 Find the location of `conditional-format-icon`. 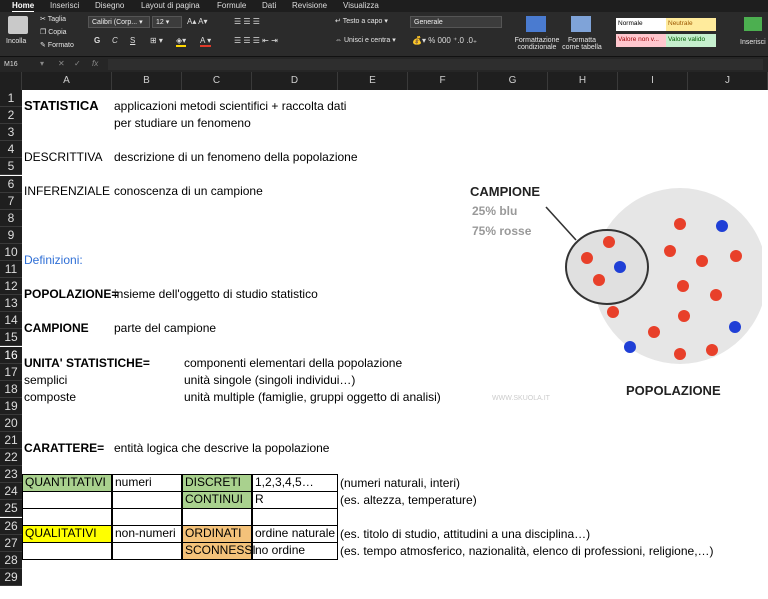

conditional-format-icon is located at coordinates (536, 24).